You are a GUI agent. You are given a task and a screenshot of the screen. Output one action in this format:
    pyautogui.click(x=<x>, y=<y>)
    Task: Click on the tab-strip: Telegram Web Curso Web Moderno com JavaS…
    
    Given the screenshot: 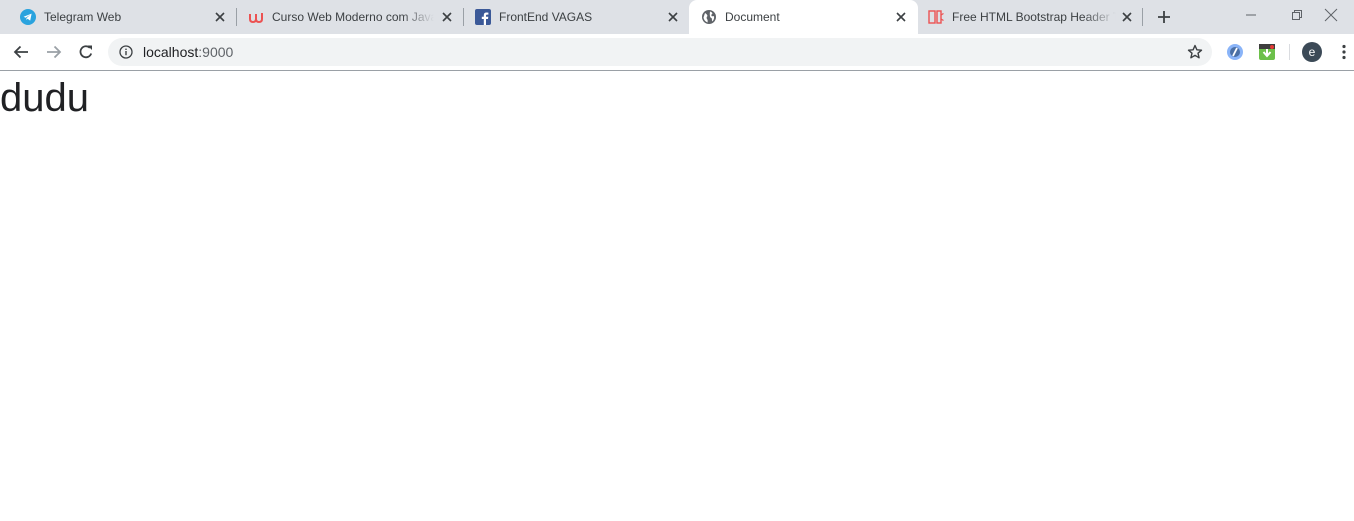 What is the action you would take?
    pyautogui.click(x=677, y=17)
    